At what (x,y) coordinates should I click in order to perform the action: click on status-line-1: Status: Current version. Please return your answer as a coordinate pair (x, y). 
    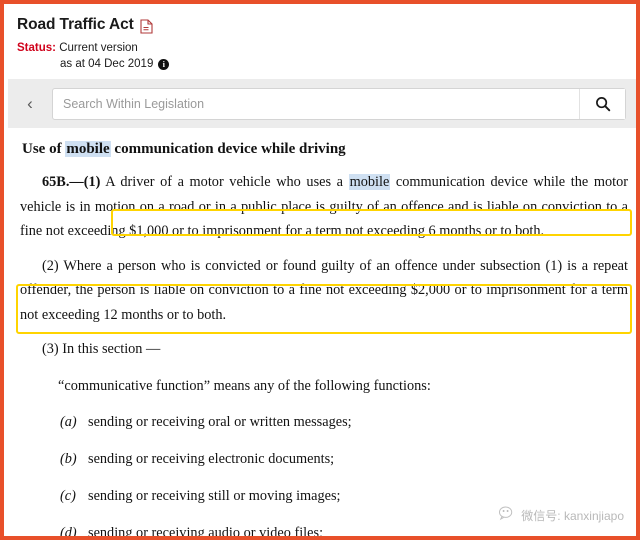
    Looking at the image, I should click on (326, 48).